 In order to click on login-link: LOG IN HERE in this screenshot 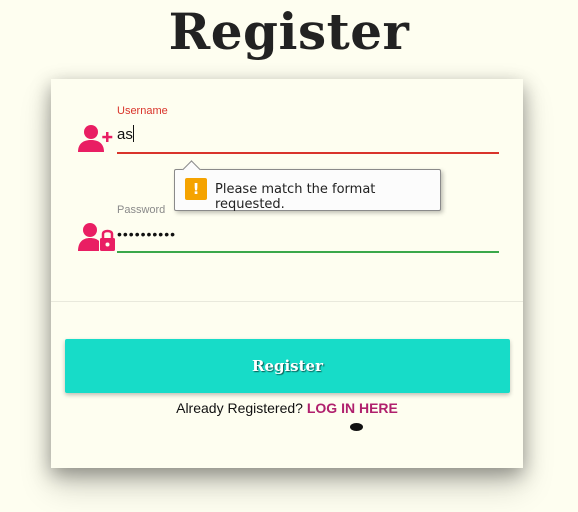, I will do `click(352, 408)`.